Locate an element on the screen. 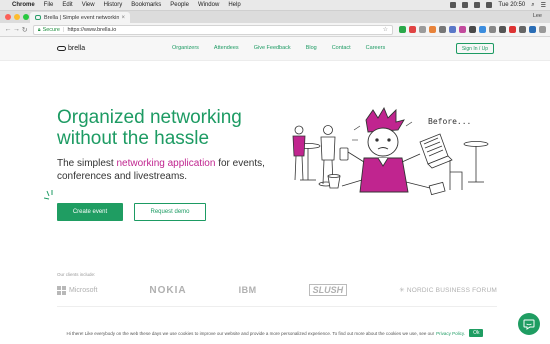 The width and height of the screenshot is (550, 344). person-left is located at coordinates (299, 153).